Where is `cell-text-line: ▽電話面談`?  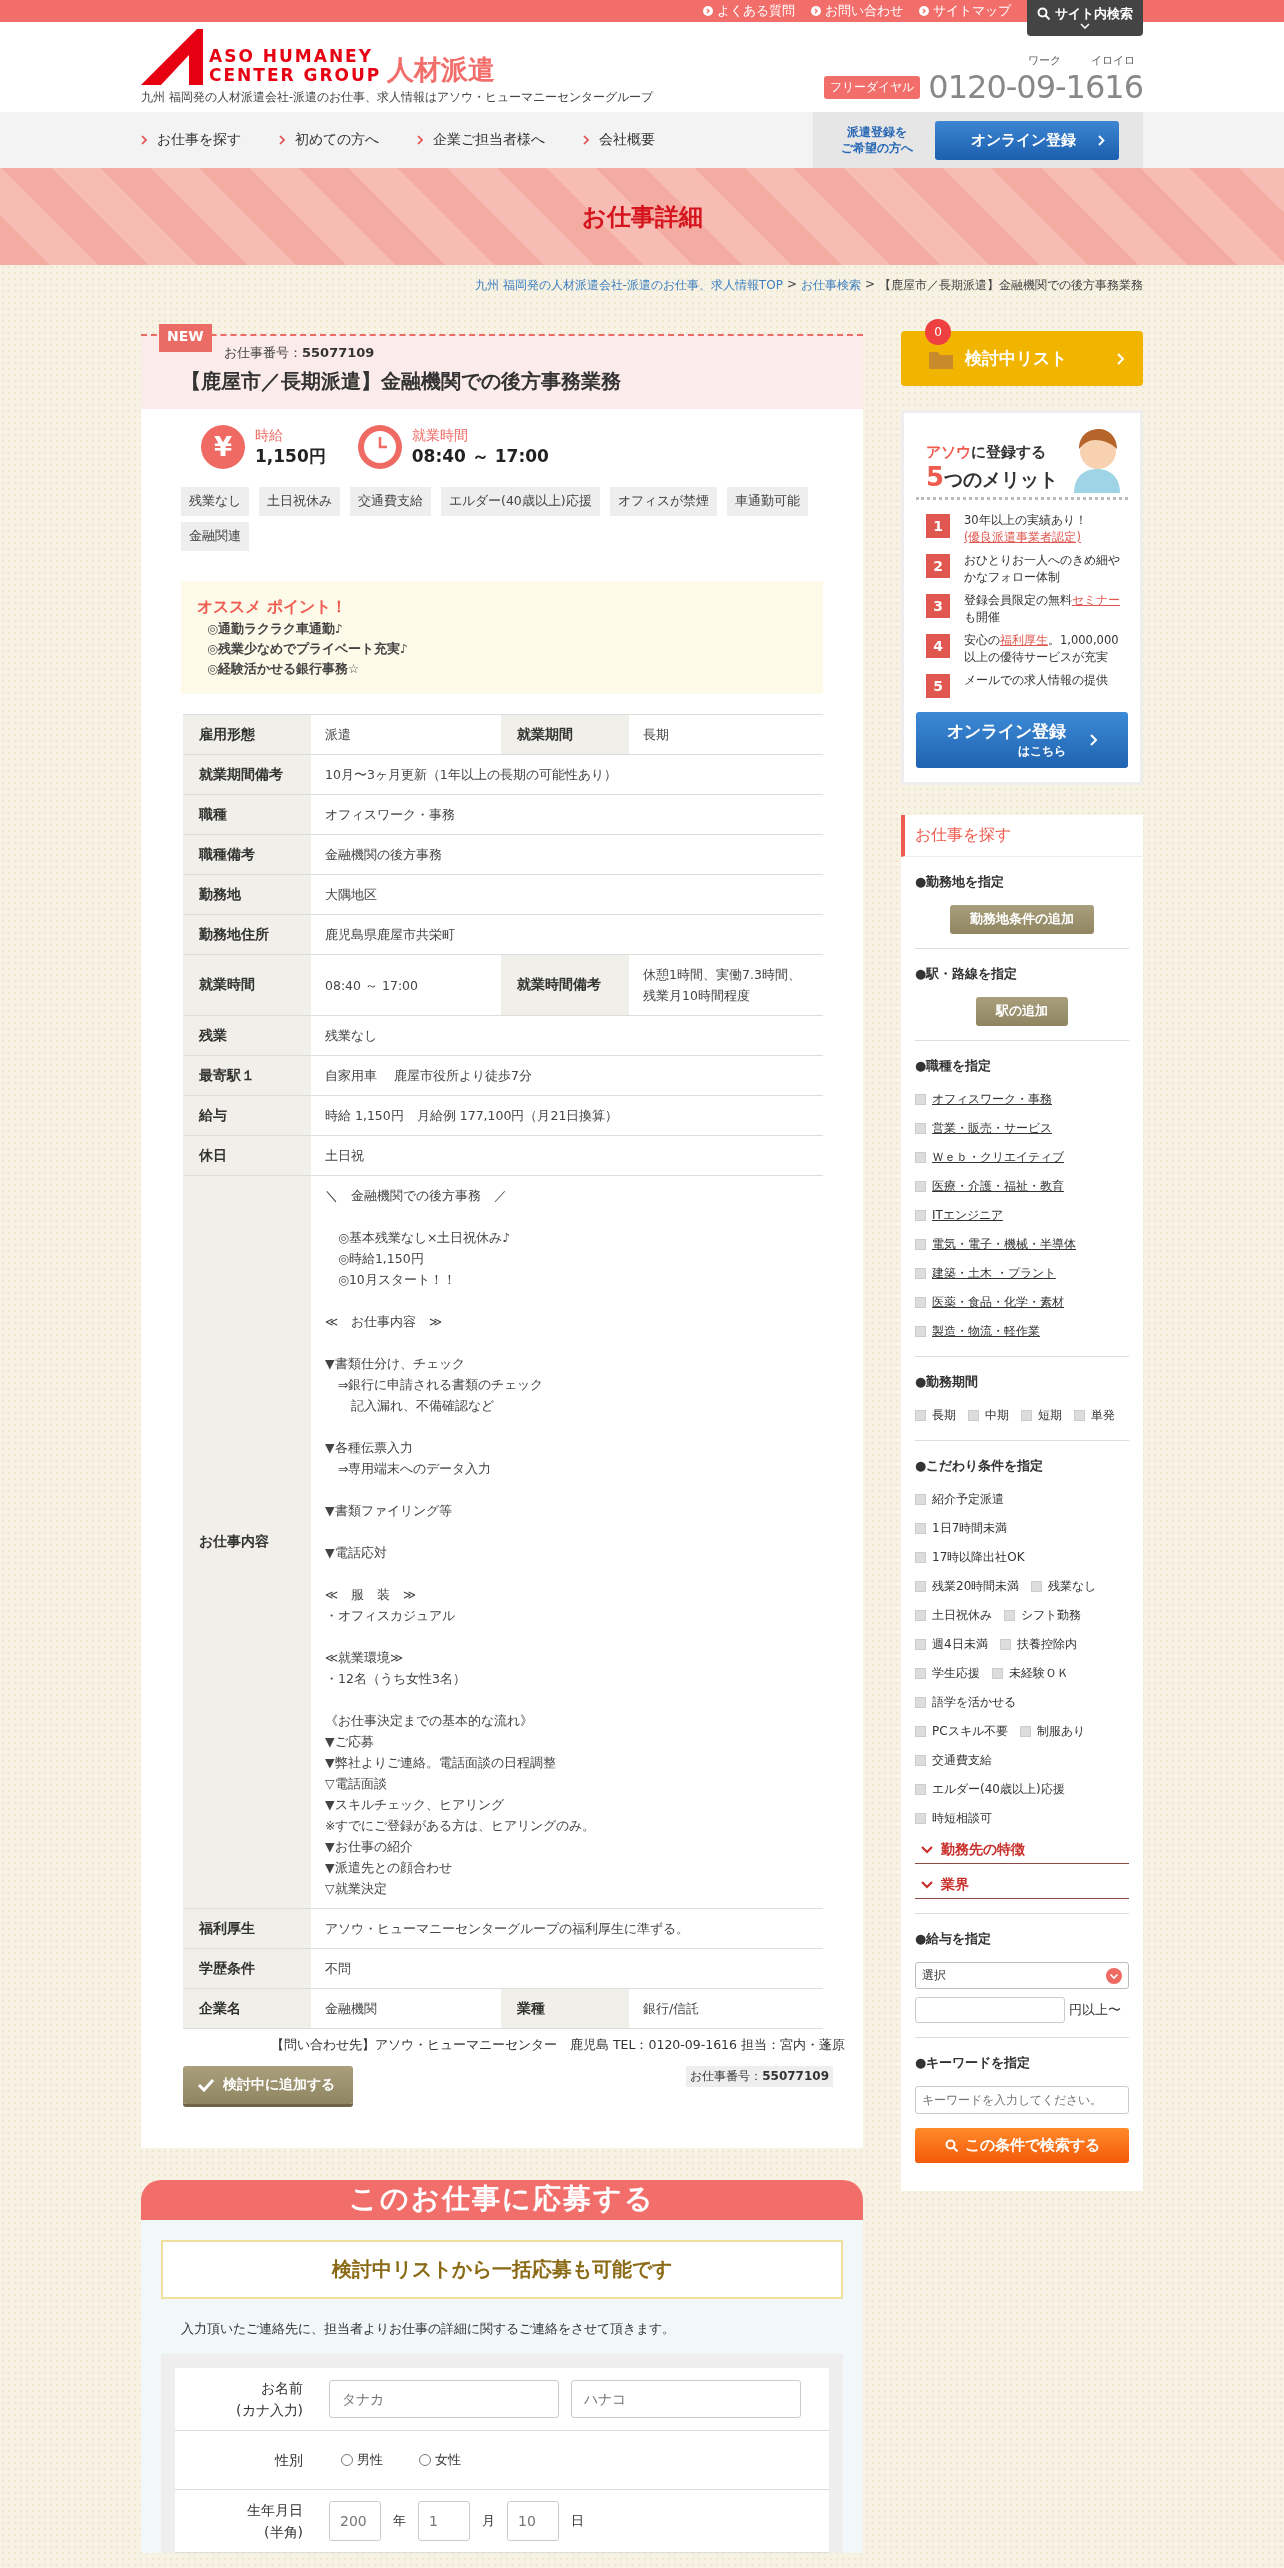
cell-text-line: ▽電話面談 is located at coordinates (356, 1784).